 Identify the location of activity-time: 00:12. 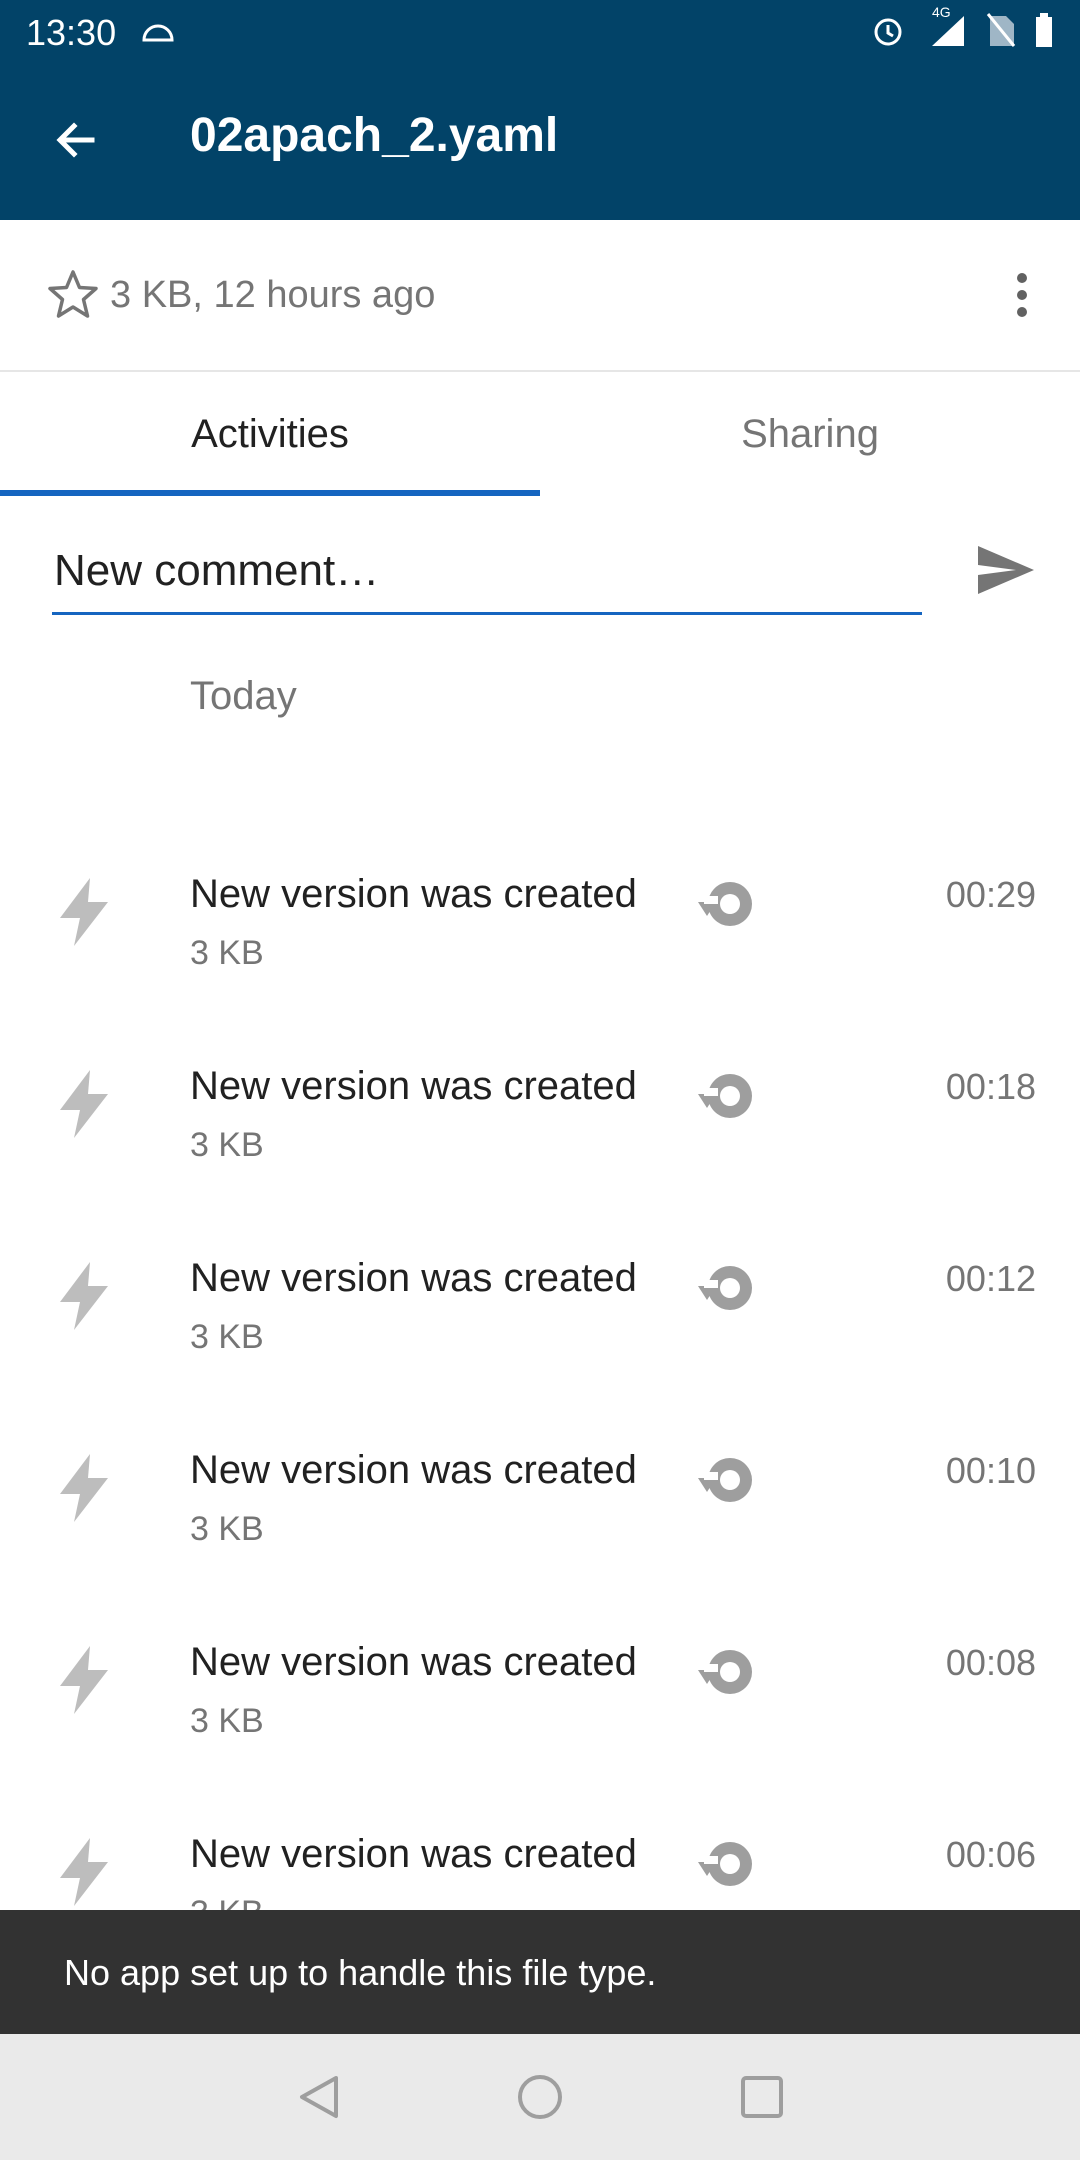
(990, 1278).